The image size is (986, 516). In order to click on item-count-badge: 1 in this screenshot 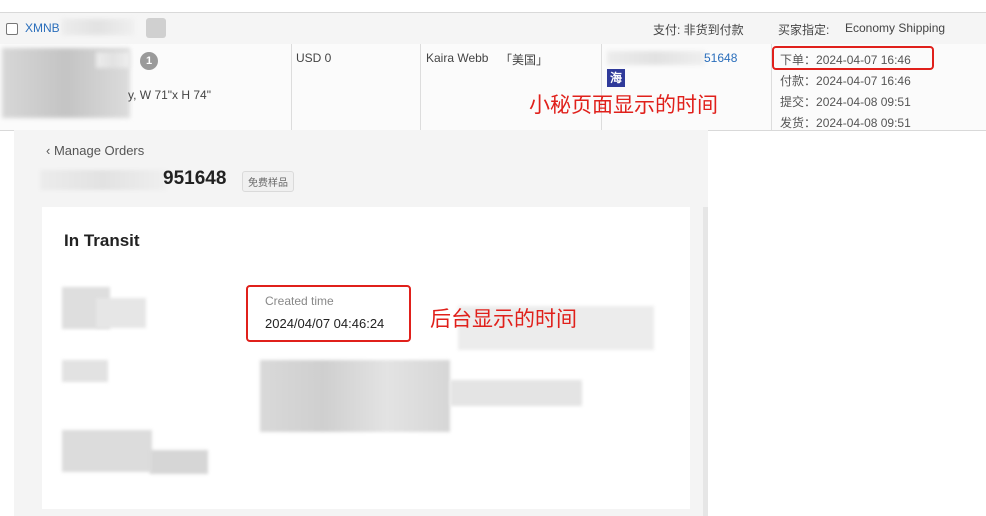, I will do `click(149, 61)`.